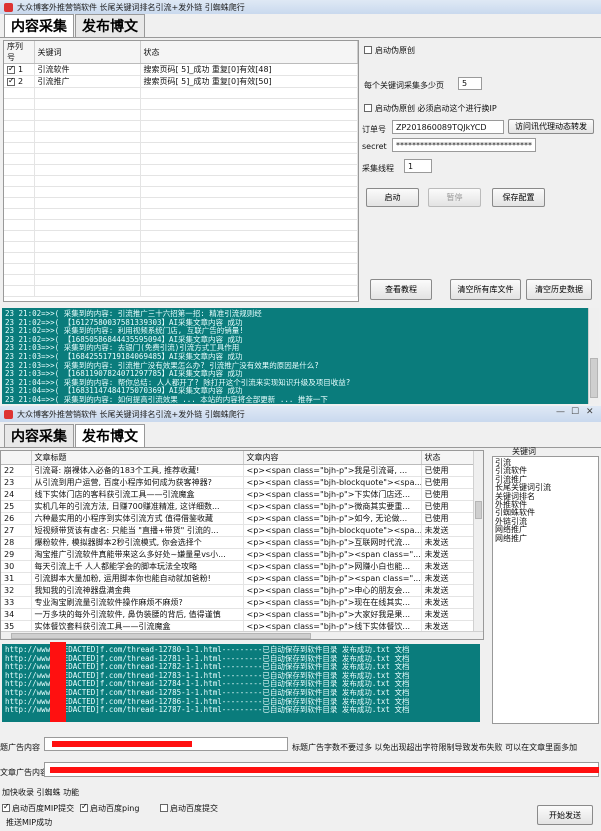 The height and width of the screenshot is (831, 601). I want to click on row-title: 从引流到用户运营, 百度小程序如何成为获客神器?, so click(137, 482).